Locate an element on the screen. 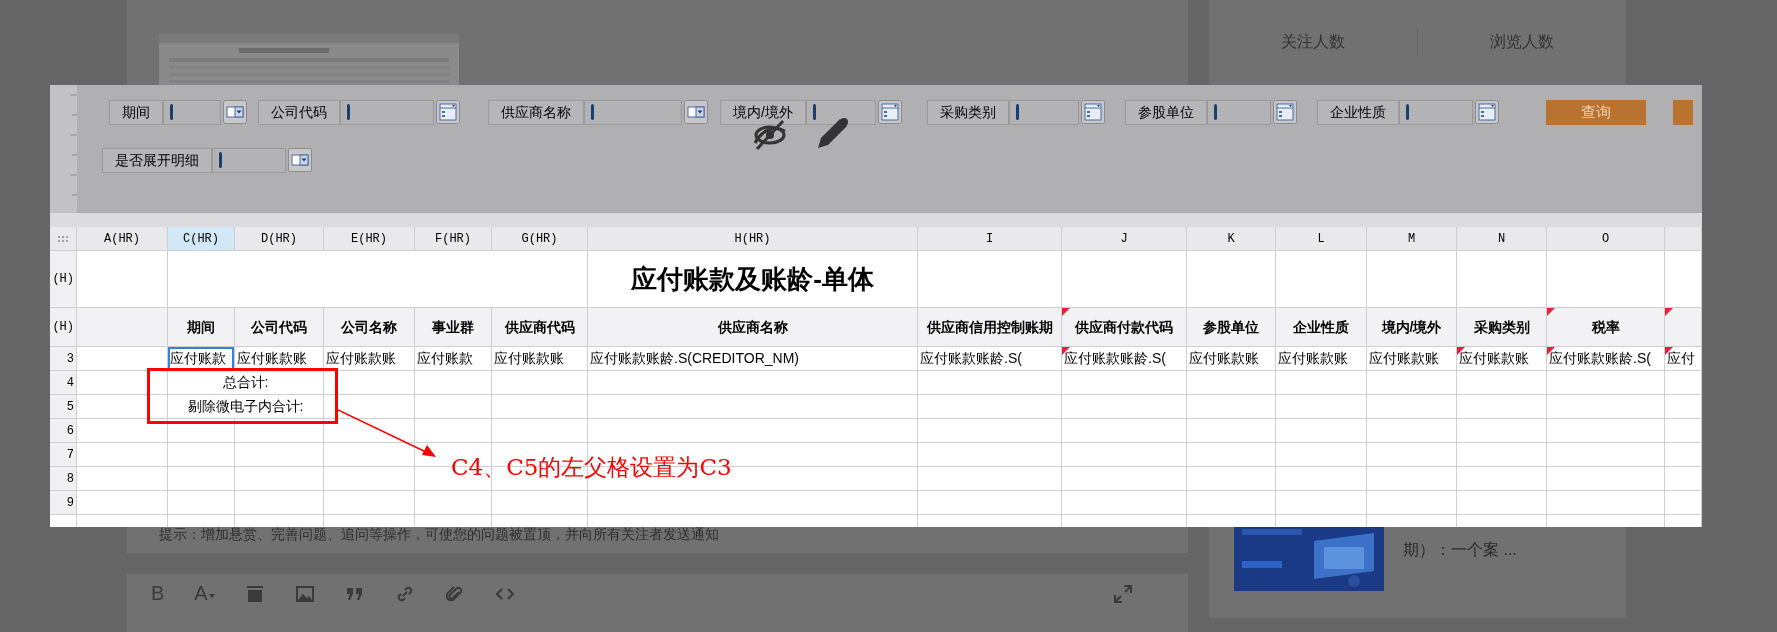 The image size is (1777, 632). filter-label: 采购类别 is located at coordinates (967, 112).